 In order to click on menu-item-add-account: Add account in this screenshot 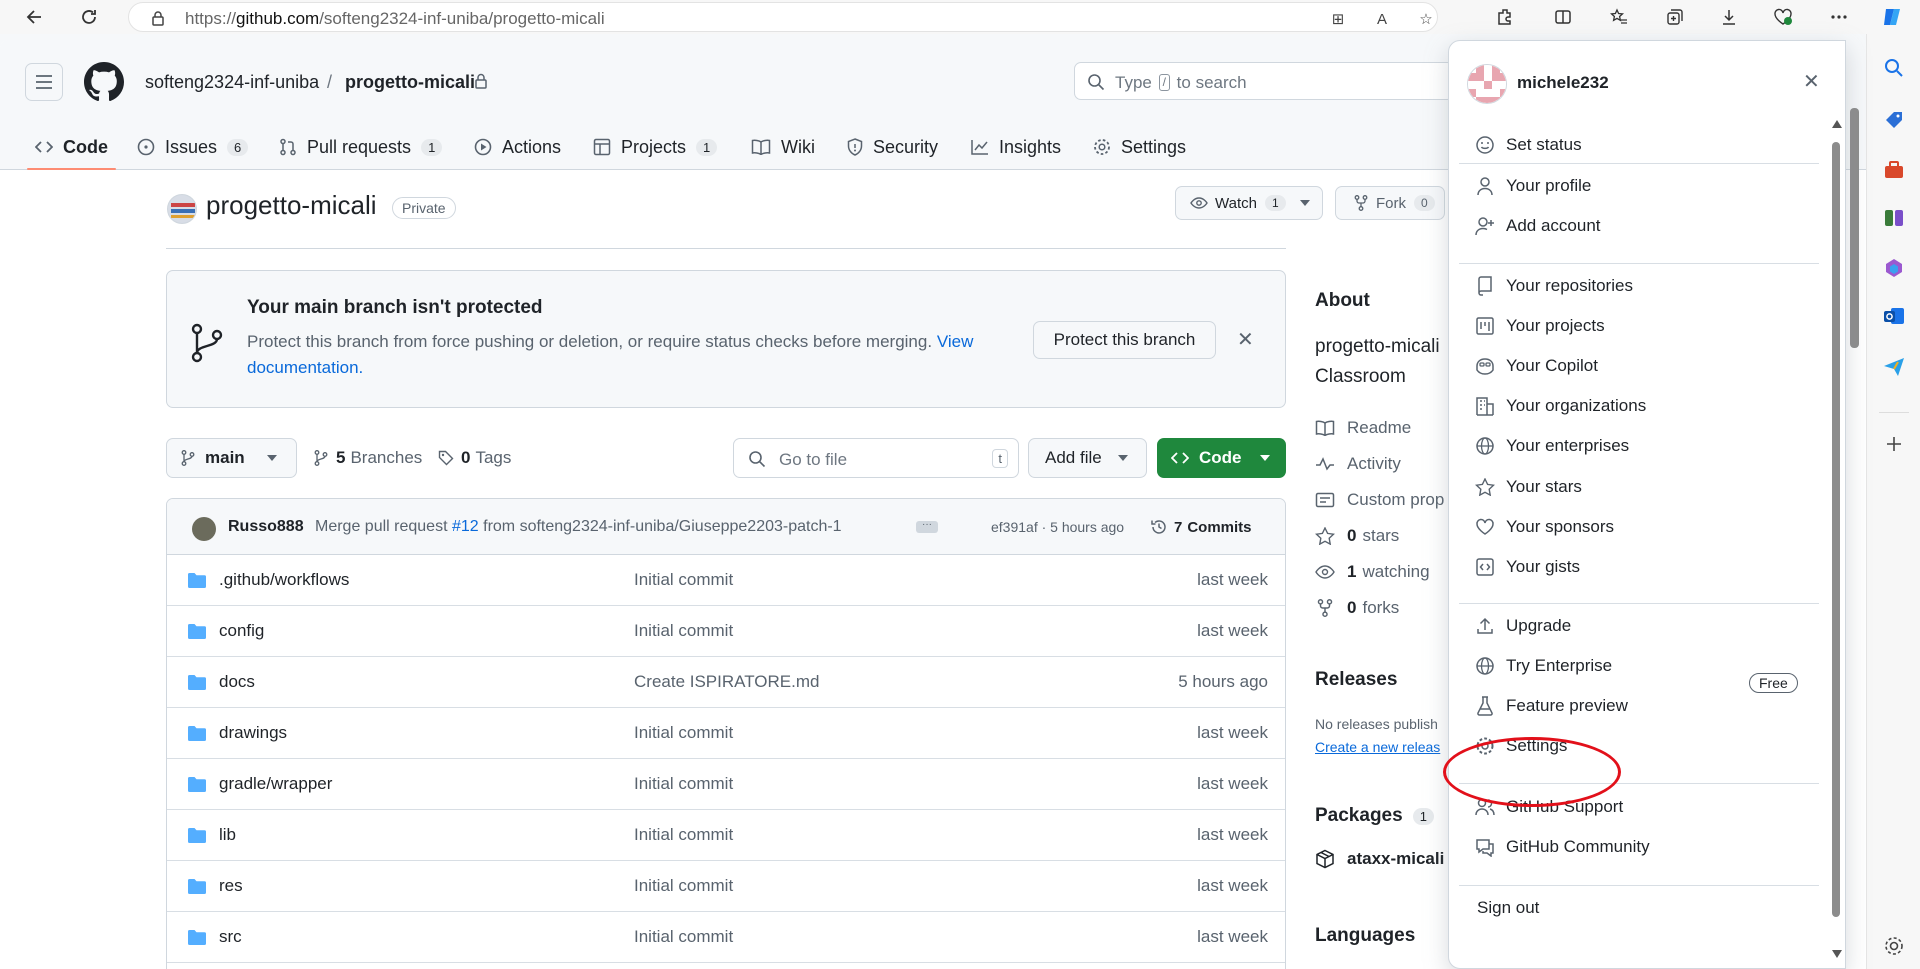, I will do `click(1644, 226)`.